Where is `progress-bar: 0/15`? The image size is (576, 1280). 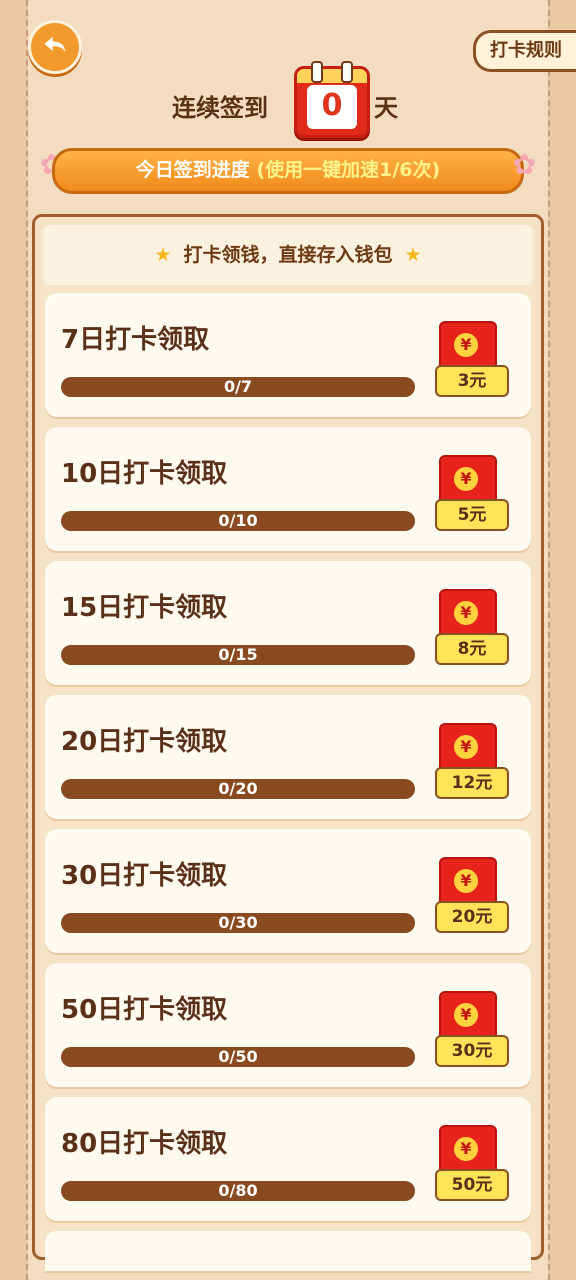
progress-bar: 0/15 is located at coordinates (238, 655).